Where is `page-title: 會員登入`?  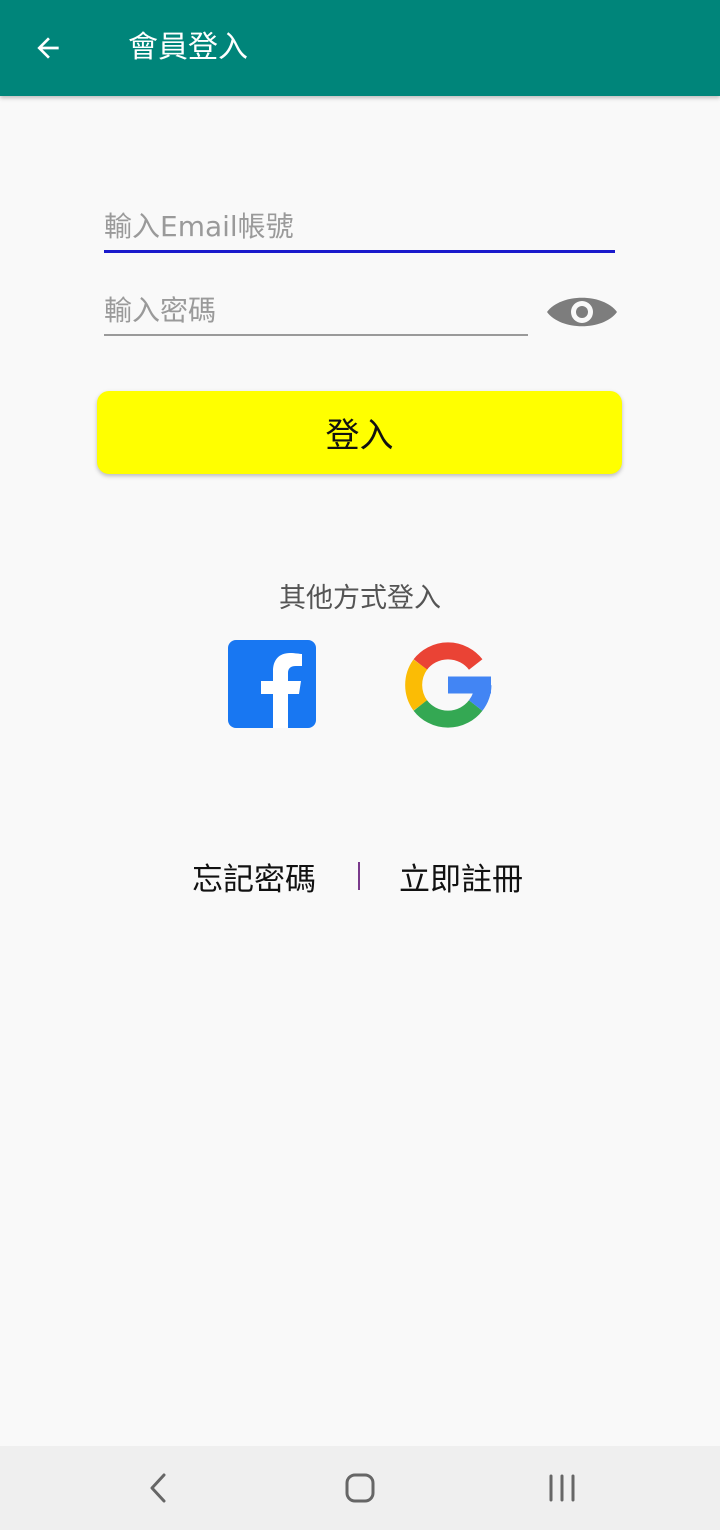
page-title: 會員登入 is located at coordinates (188, 47).